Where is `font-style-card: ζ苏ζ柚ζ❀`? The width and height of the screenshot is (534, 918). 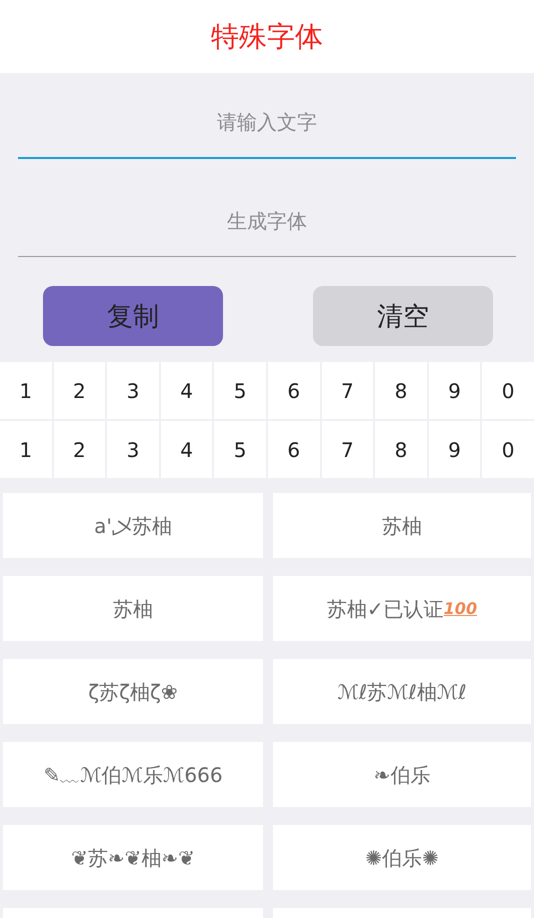
font-style-card: ζ苏ζ柚ζ❀ is located at coordinates (133, 691).